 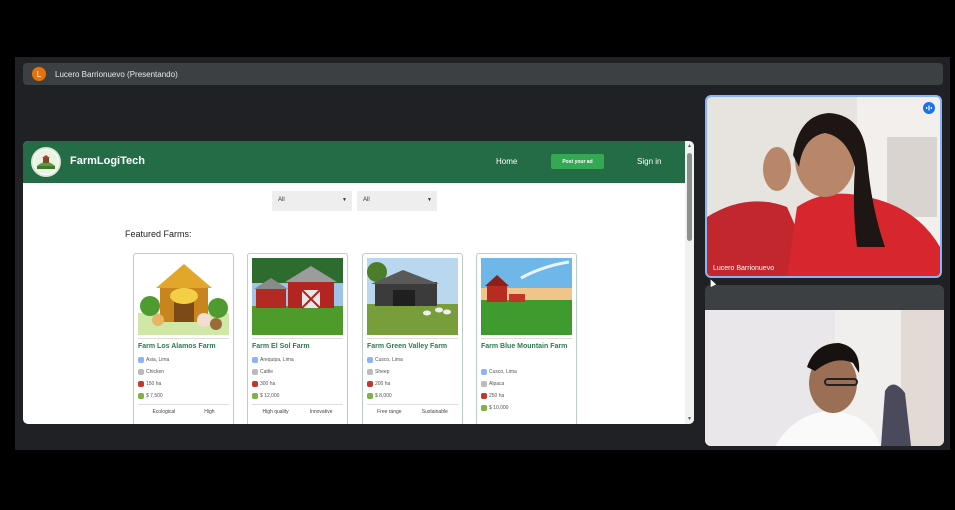 What do you see at coordinates (929, 108) in the screenshot?
I see `speaking-indicator-icon` at bounding box center [929, 108].